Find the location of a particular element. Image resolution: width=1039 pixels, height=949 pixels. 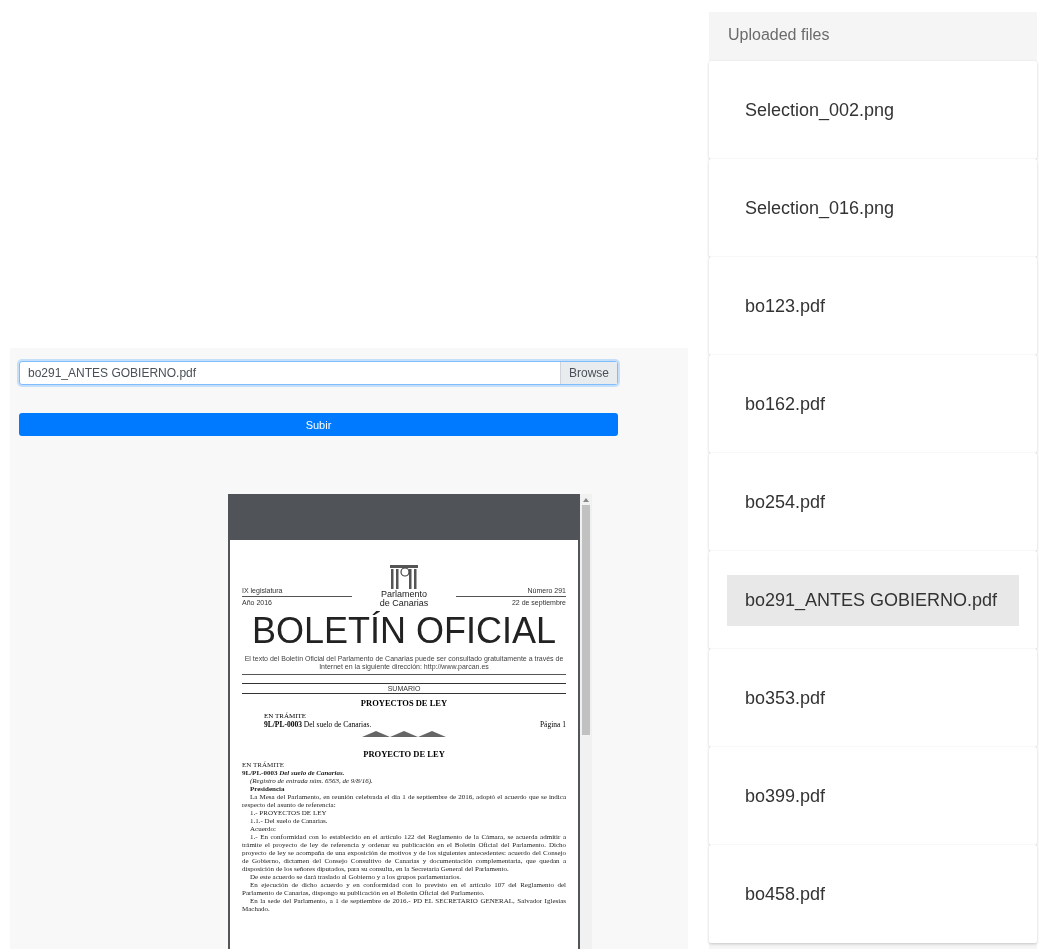

body-heading: PROYECTO DE LEY is located at coordinates (404, 754).